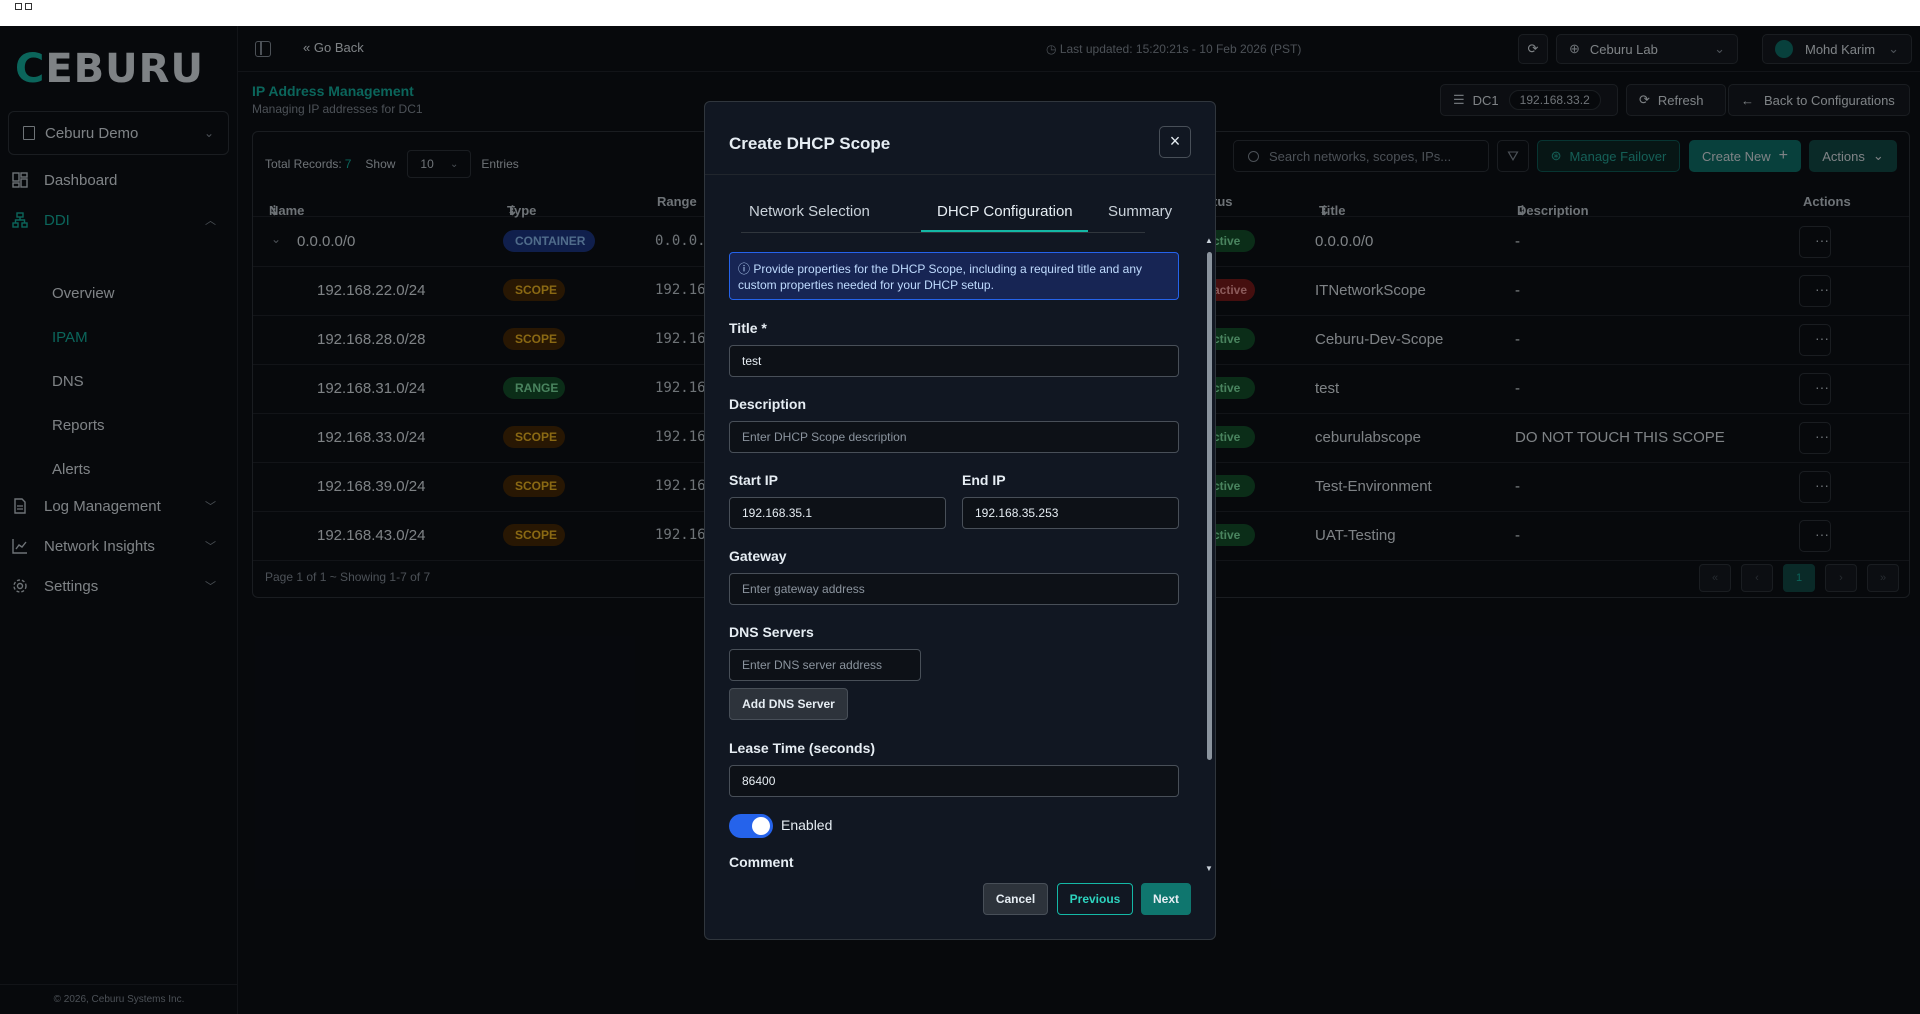  I want to click on dns-servers-label: DNS Servers, so click(771, 632).